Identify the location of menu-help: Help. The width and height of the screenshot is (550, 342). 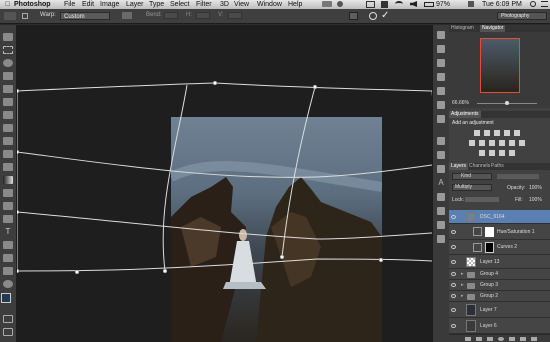
(295, 4).